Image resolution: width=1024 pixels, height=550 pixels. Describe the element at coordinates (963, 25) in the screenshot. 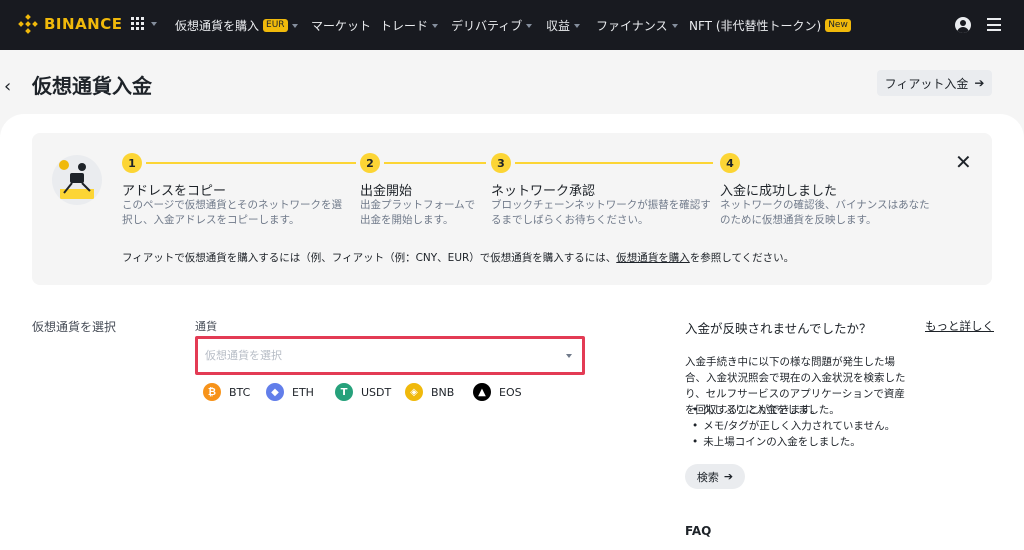

I see `user-icon` at that location.